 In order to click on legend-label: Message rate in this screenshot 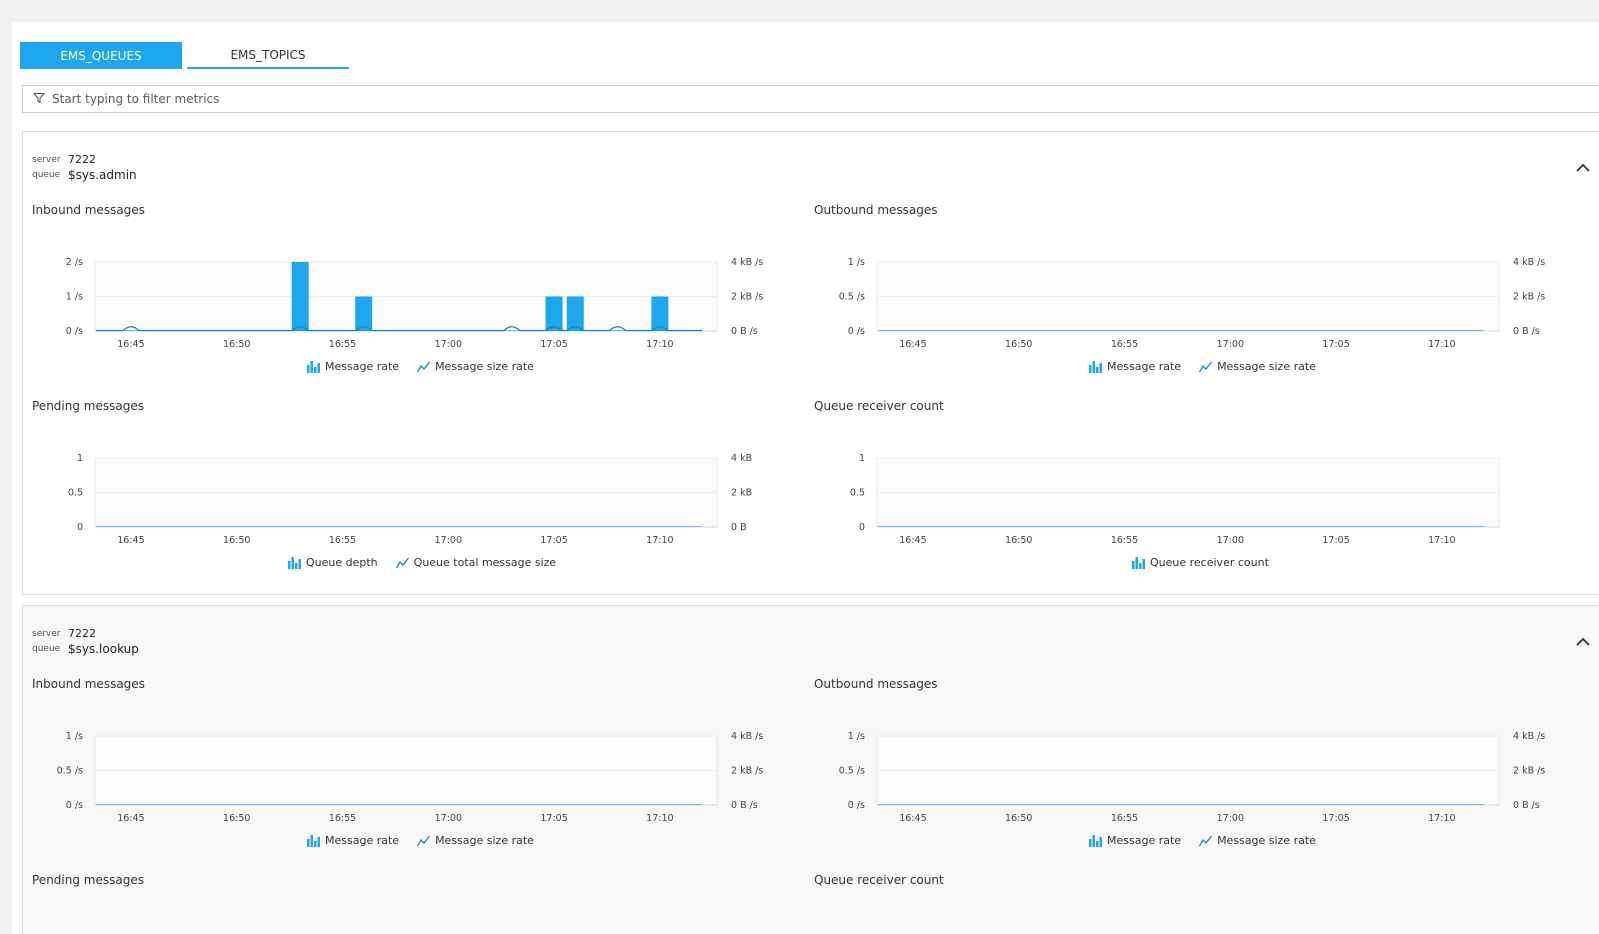, I will do `click(362, 840)`.